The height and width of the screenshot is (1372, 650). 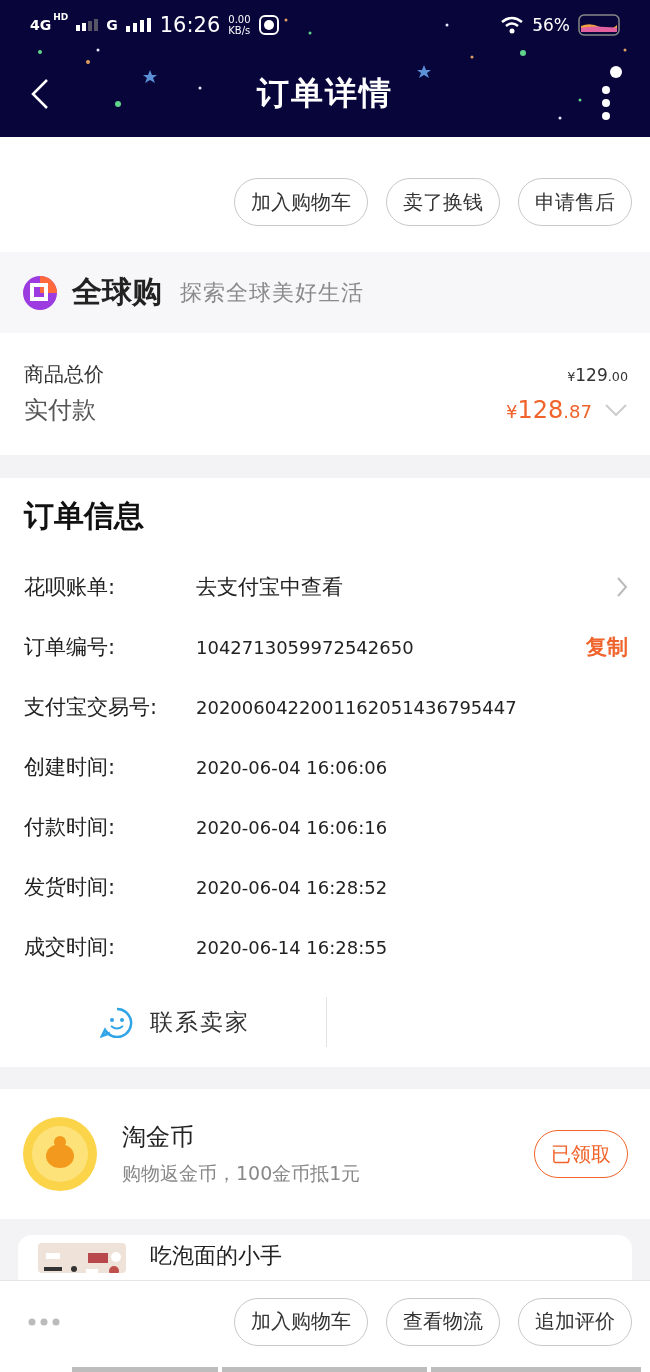 What do you see at coordinates (357, 707) in the screenshot?
I see `info-value: 2020060422001162051436795447` at bounding box center [357, 707].